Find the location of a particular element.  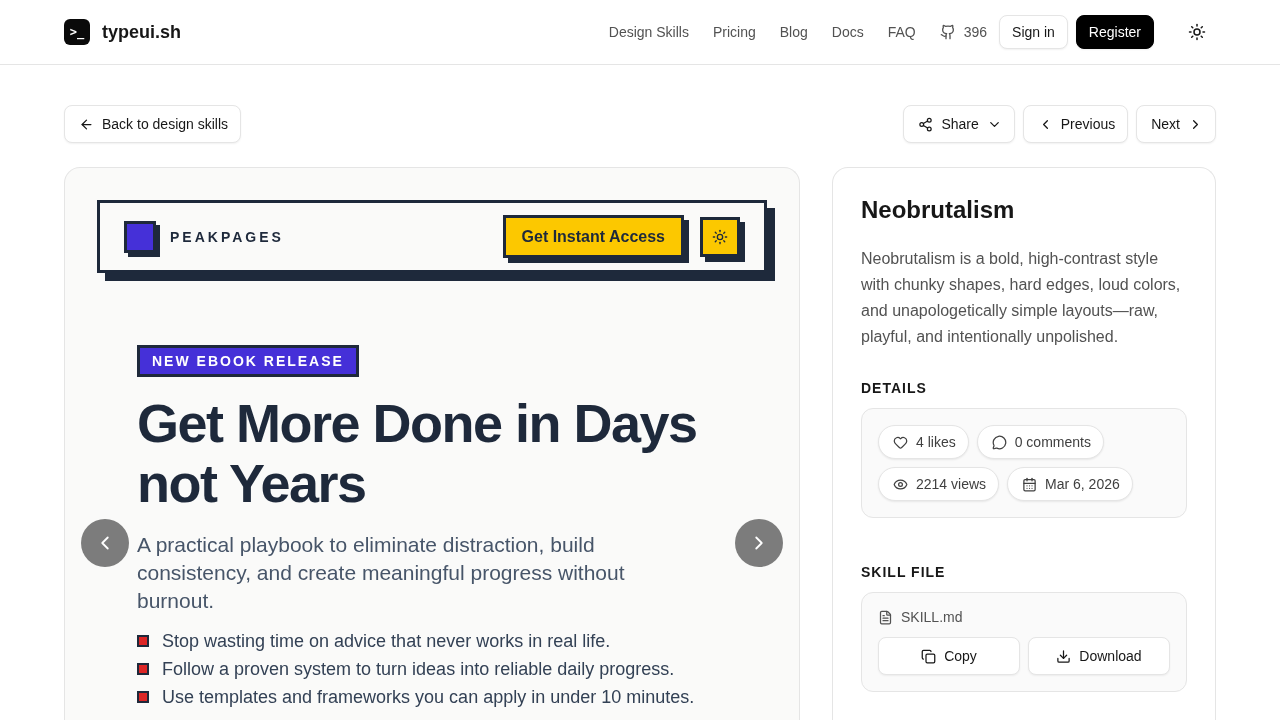

file-icon is located at coordinates (885, 617).